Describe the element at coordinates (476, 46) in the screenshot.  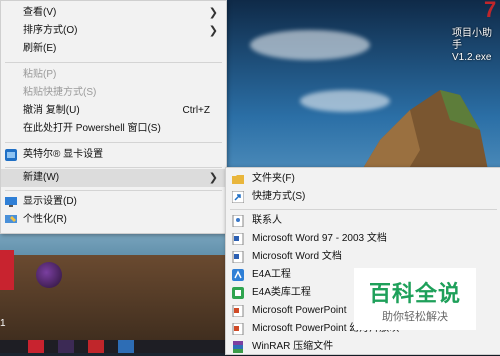
I see `desktop-file-label: 项目小助手 V1.2.exe` at that location.